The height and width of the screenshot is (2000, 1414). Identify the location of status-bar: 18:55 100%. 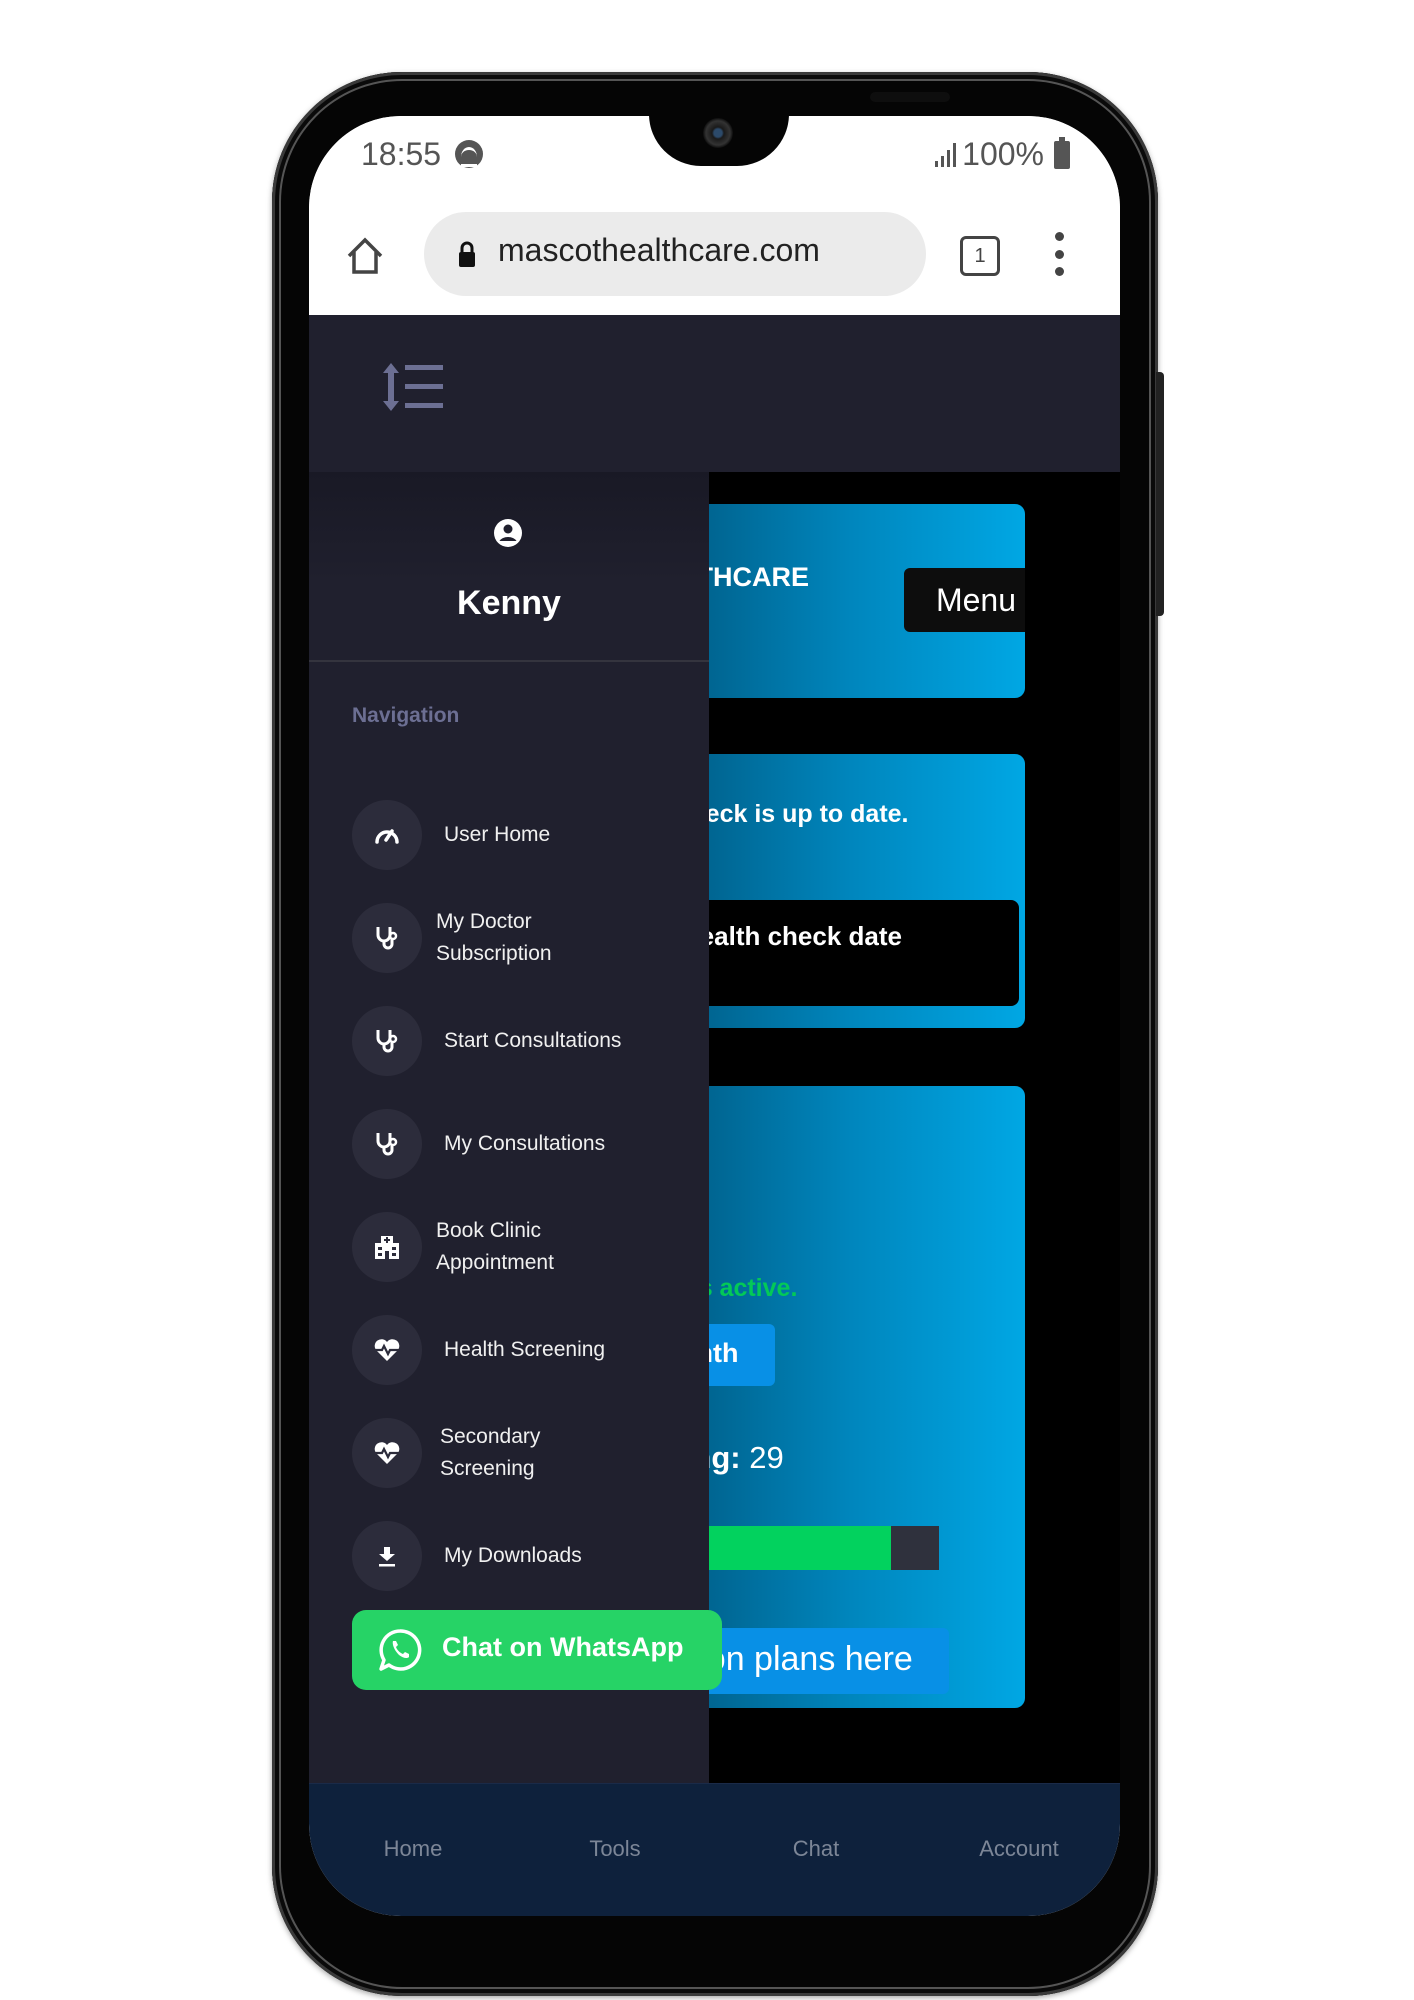
(714, 160).